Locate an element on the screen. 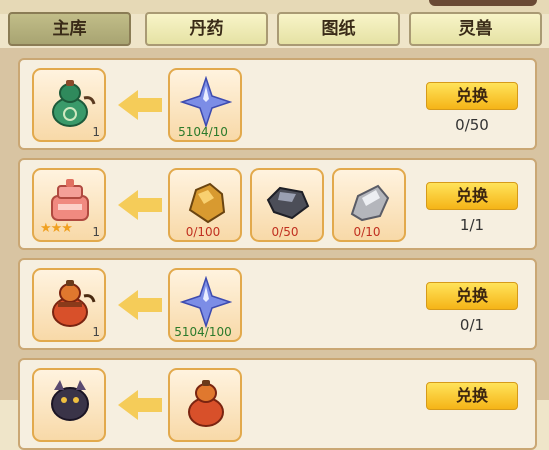 The width and height of the screenshot is (549, 450). exchange-progress: 0/50 is located at coordinates (472, 125).